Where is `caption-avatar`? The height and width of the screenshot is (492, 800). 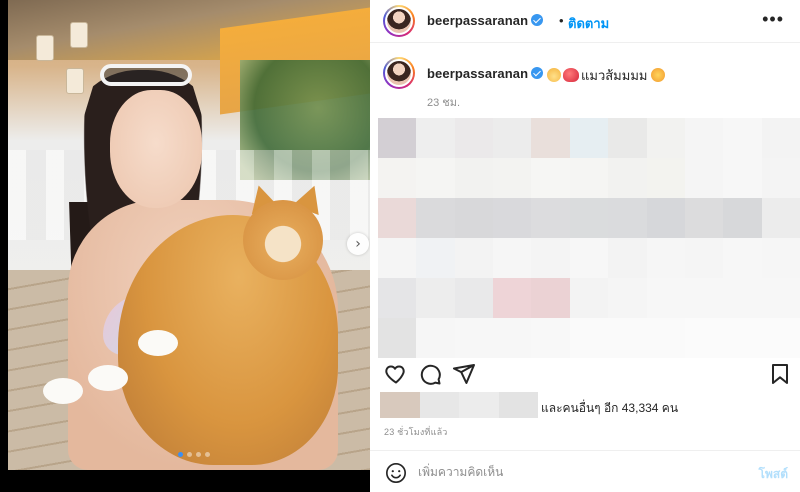
caption-avatar is located at coordinates (399, 73).